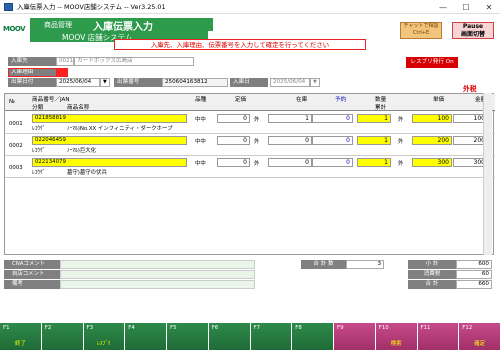 The width and height of the screenshot is (500, 350). What do you see at coordinates (432, 274) in the screenshot?
I see `tax-label: 消費税` at bounding box center [432, 274].